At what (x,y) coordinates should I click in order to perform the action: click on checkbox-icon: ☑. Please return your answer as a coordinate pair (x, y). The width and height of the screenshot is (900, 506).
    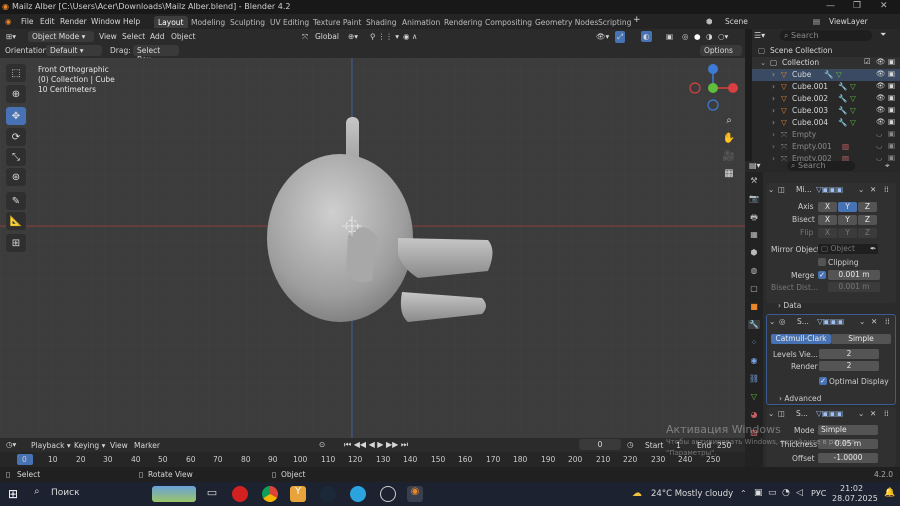
    Looking at the image, I should click on (867, 61).